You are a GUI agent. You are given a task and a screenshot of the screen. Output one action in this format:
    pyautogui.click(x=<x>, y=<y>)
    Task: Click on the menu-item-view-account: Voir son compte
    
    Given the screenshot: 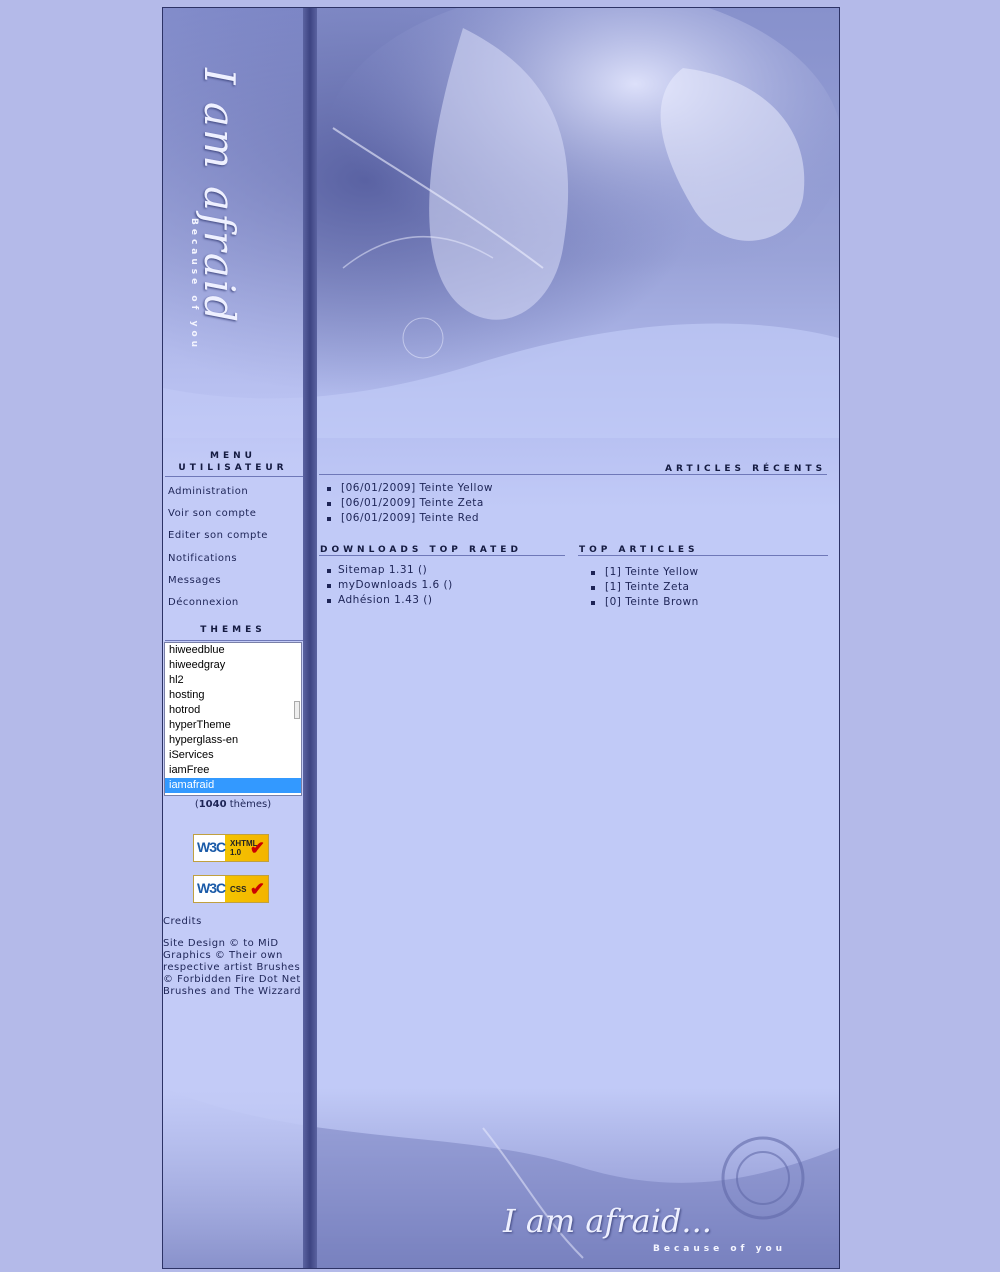 What is the action you would take?
    pyautogui.click(x=212, y=513)
    